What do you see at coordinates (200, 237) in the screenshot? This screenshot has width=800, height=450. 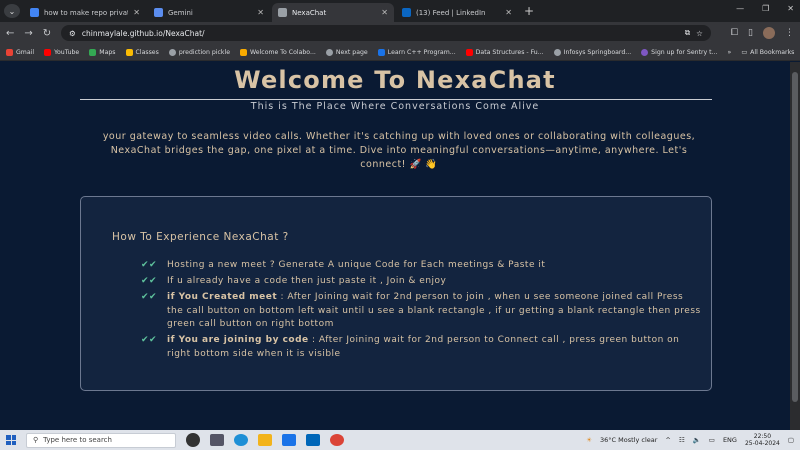 I see `card-title: How To Experience NexaChat ?` at bounding box center [200, 237].